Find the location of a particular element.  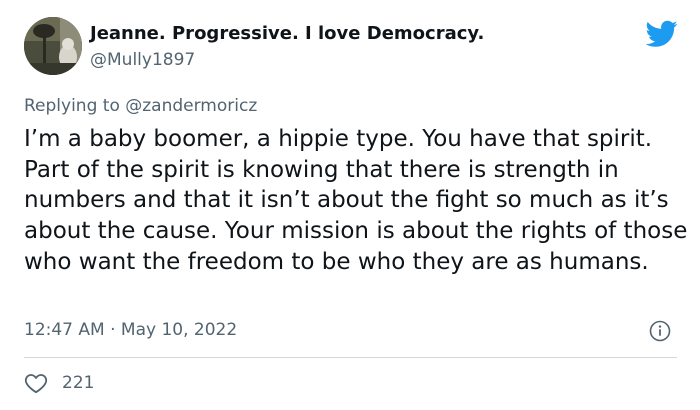

like-count: 221 is located at coordinates (78, 383).